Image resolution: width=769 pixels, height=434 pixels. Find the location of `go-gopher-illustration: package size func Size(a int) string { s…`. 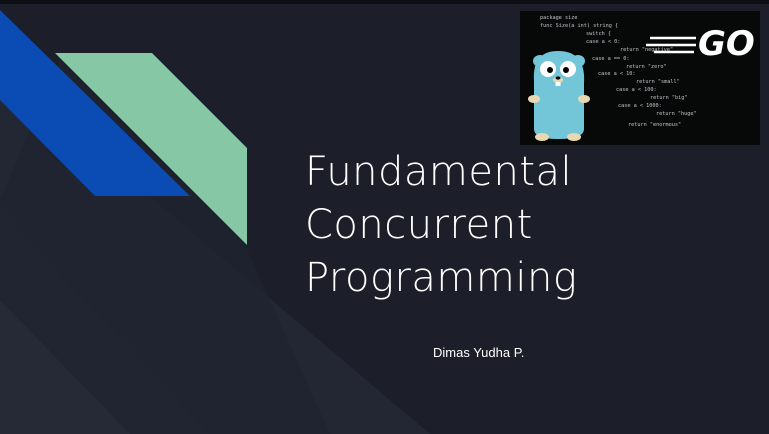

go-gopher-illustration: package size func Size(a int) string { s… is located at coordinates (640, 78).